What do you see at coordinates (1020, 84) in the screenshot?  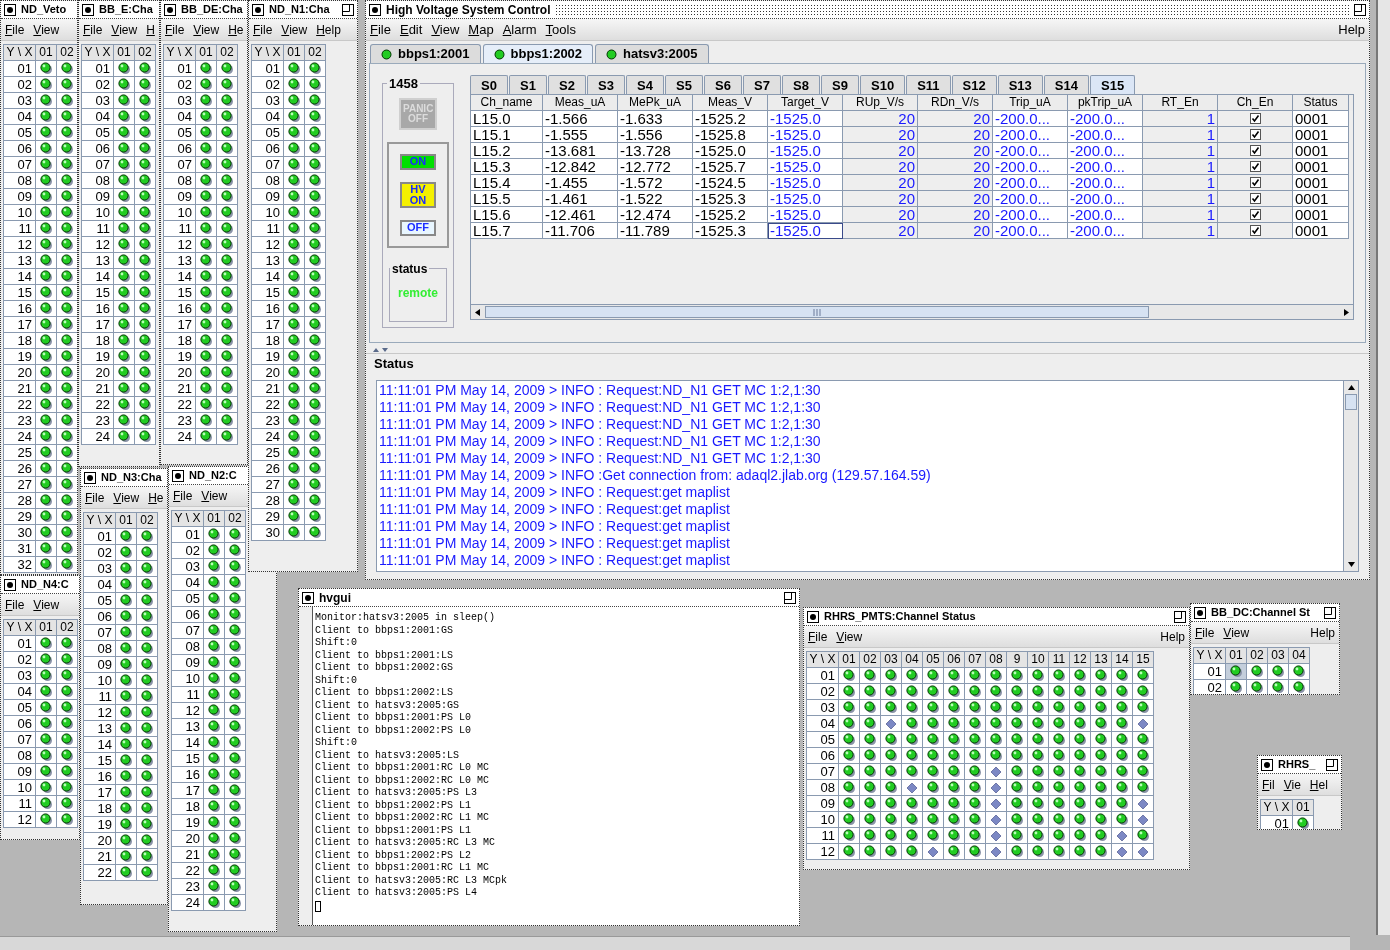 I see `slot-tab: S13` at bounding box center [1020, 84].